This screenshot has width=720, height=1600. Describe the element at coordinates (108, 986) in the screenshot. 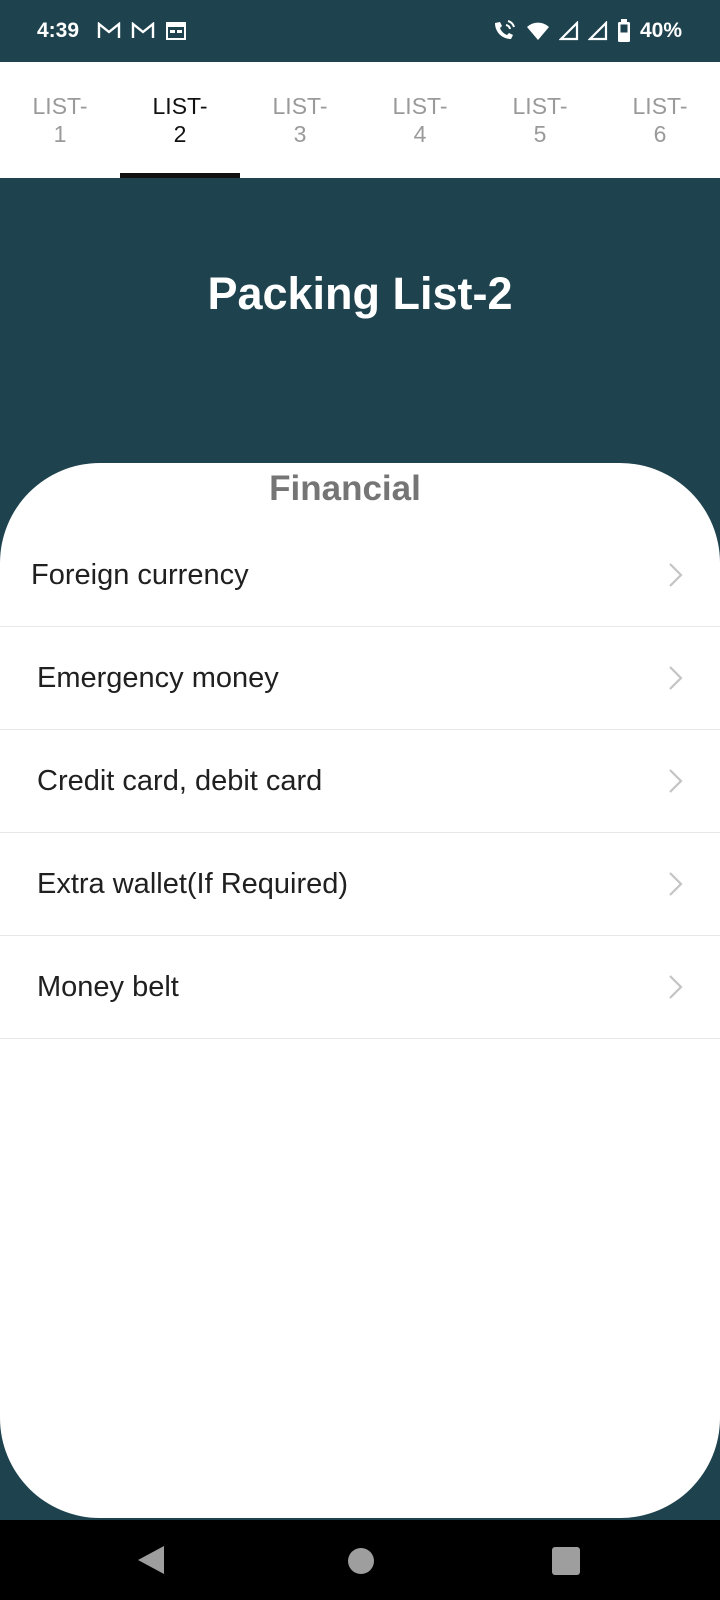

I see `item-label: Money belt` at that location.